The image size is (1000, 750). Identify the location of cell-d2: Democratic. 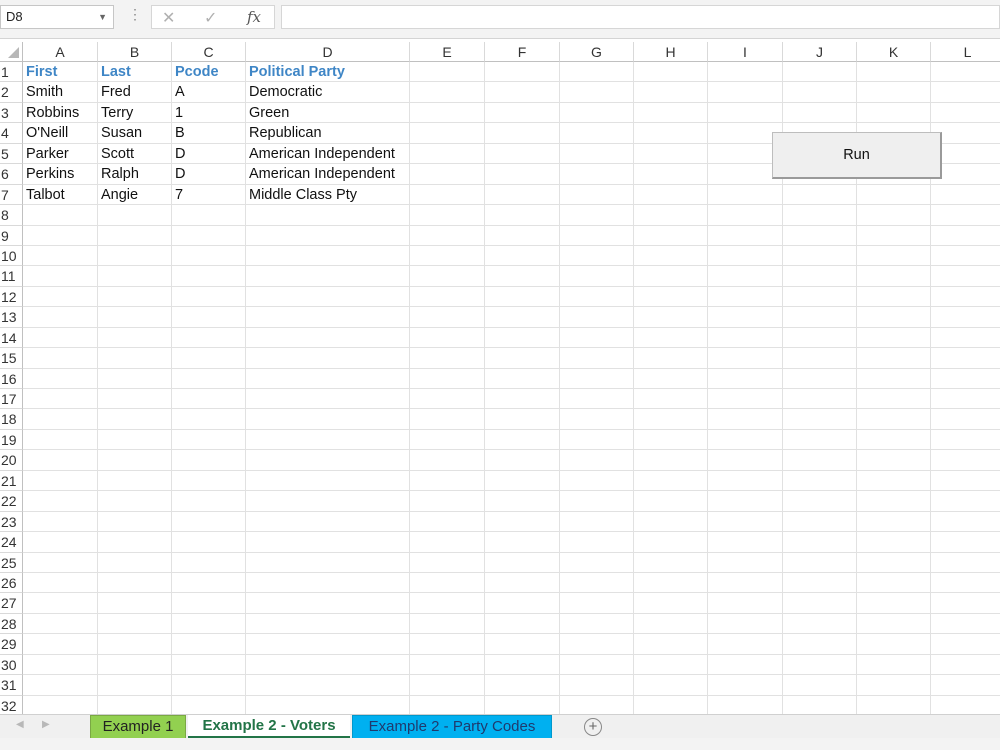
(284, 92).